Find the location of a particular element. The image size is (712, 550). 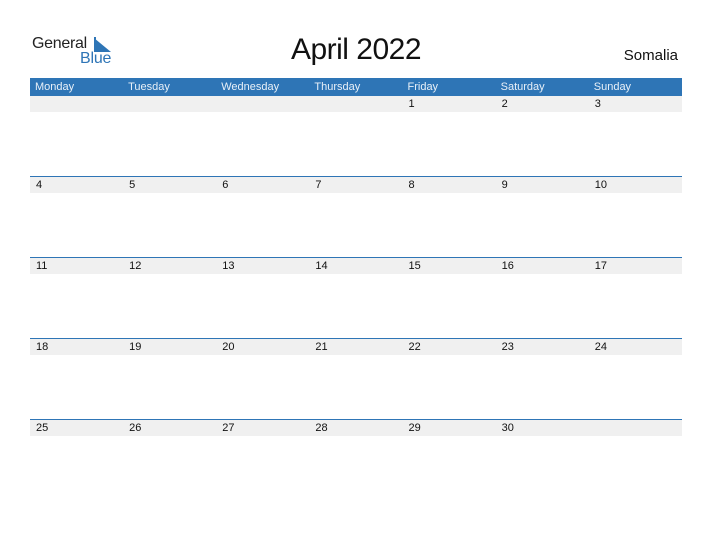

weekday-thursday: Thursday is located at coordinates (337, 87).